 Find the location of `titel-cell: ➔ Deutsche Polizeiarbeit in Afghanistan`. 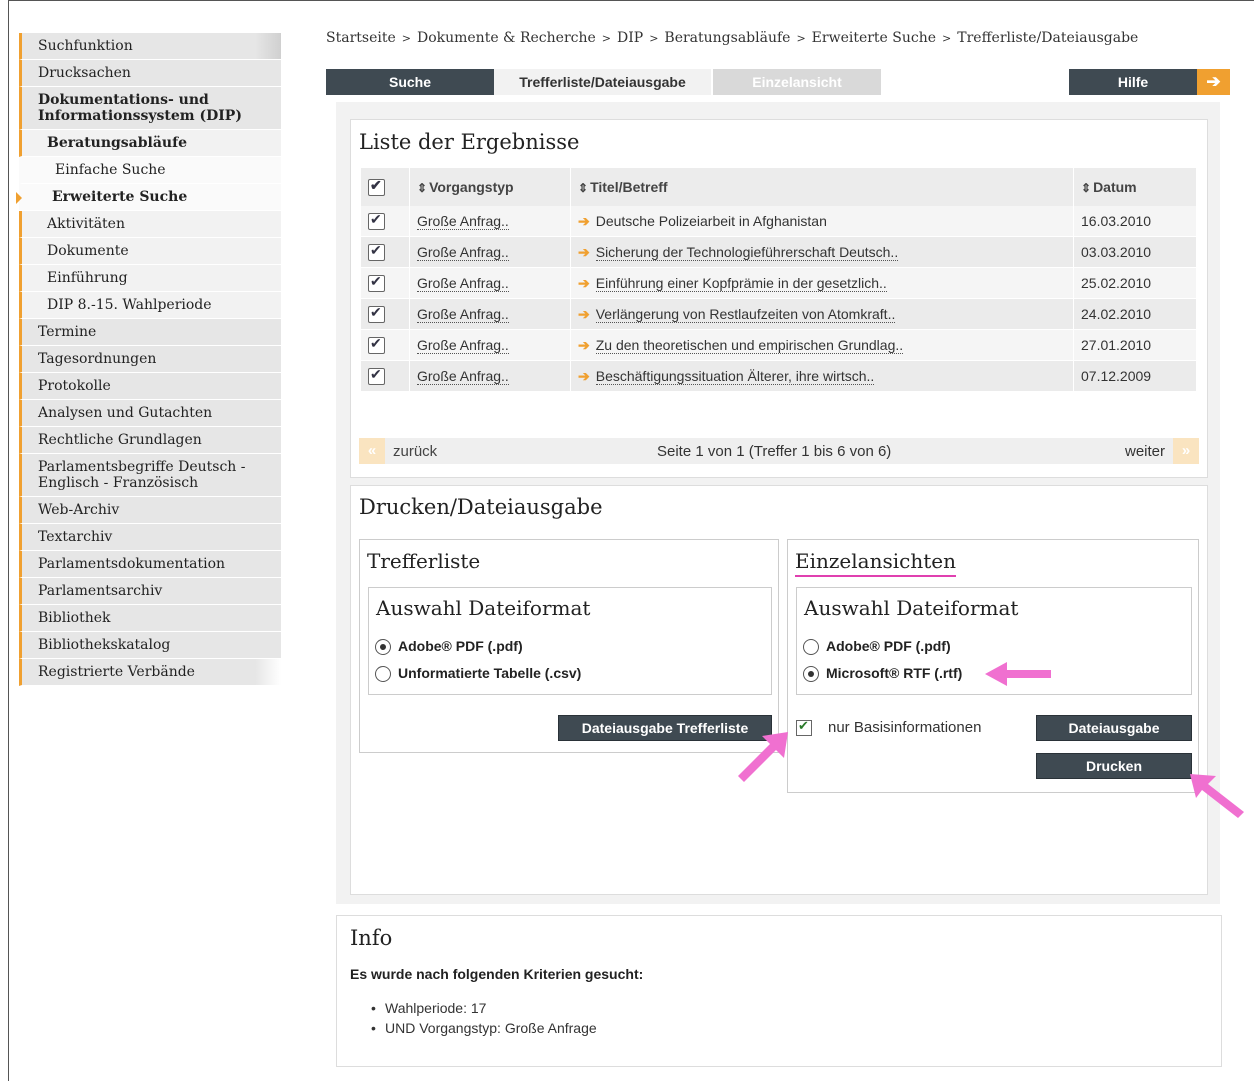

titel-cell: ➔ Deutsche Polizeiarbeit in Afghanistan is located at coordinates (822, 221).